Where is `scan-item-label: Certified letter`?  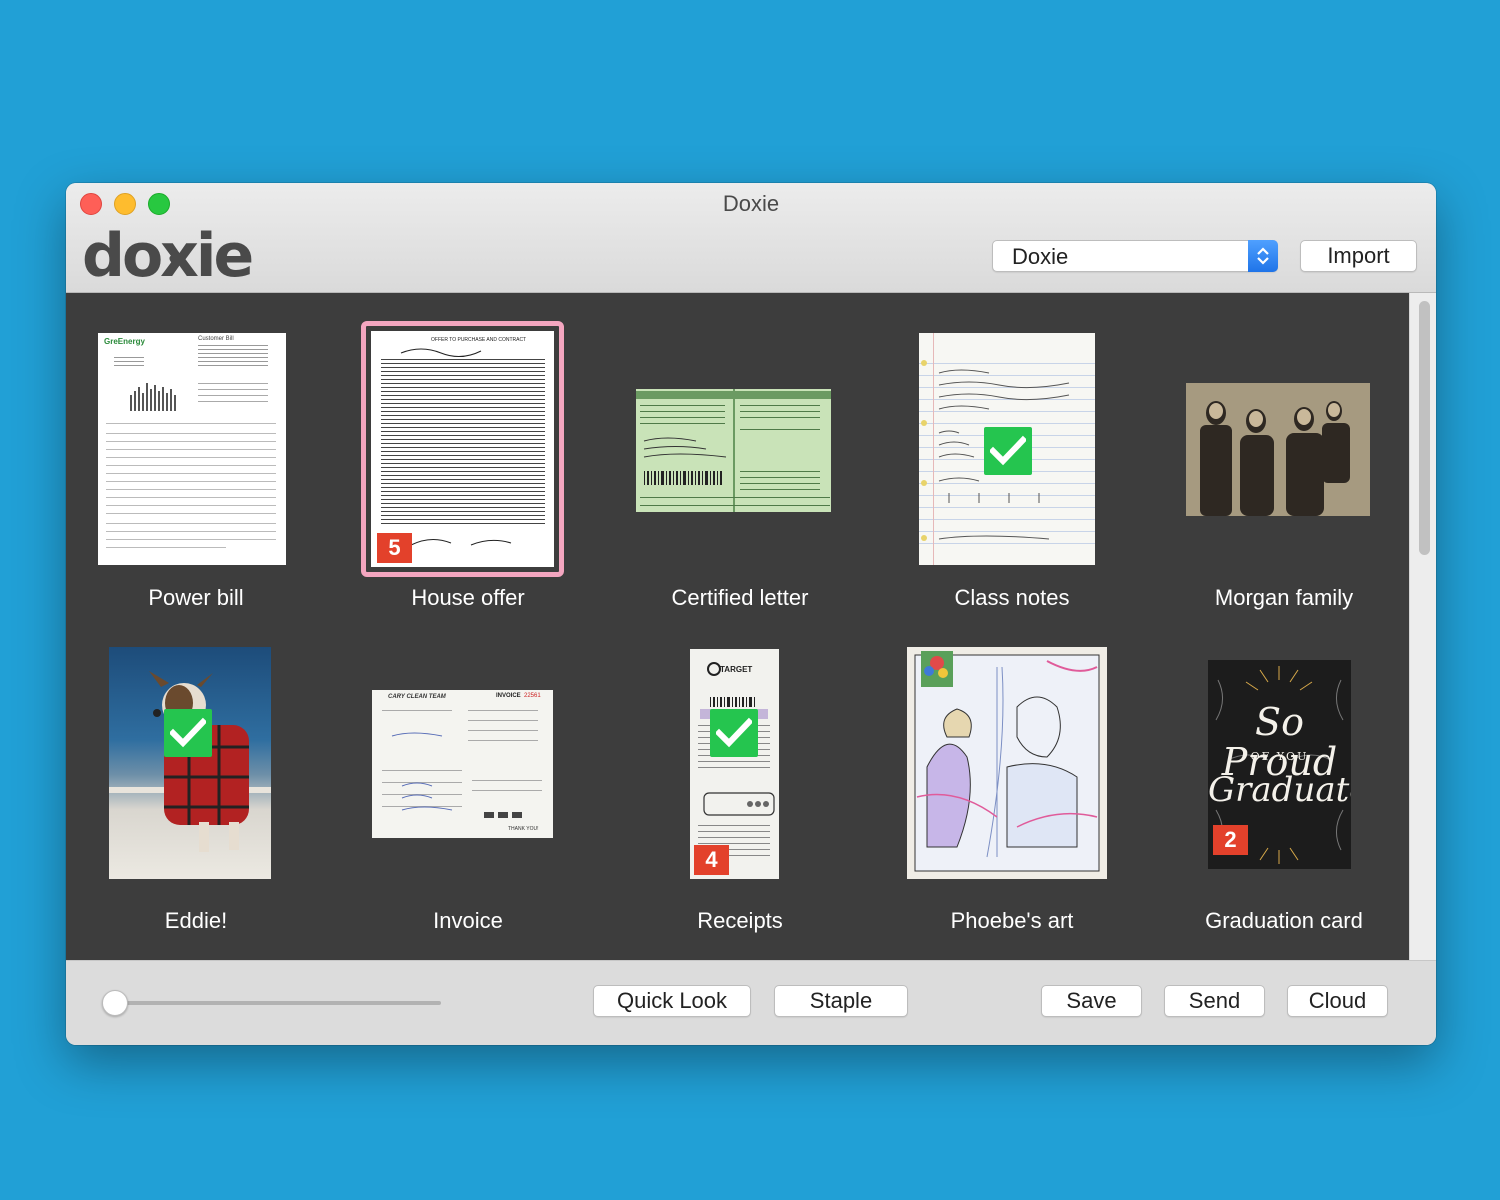
scan-item-label: Certified letter is located at coordinates (740, 597).